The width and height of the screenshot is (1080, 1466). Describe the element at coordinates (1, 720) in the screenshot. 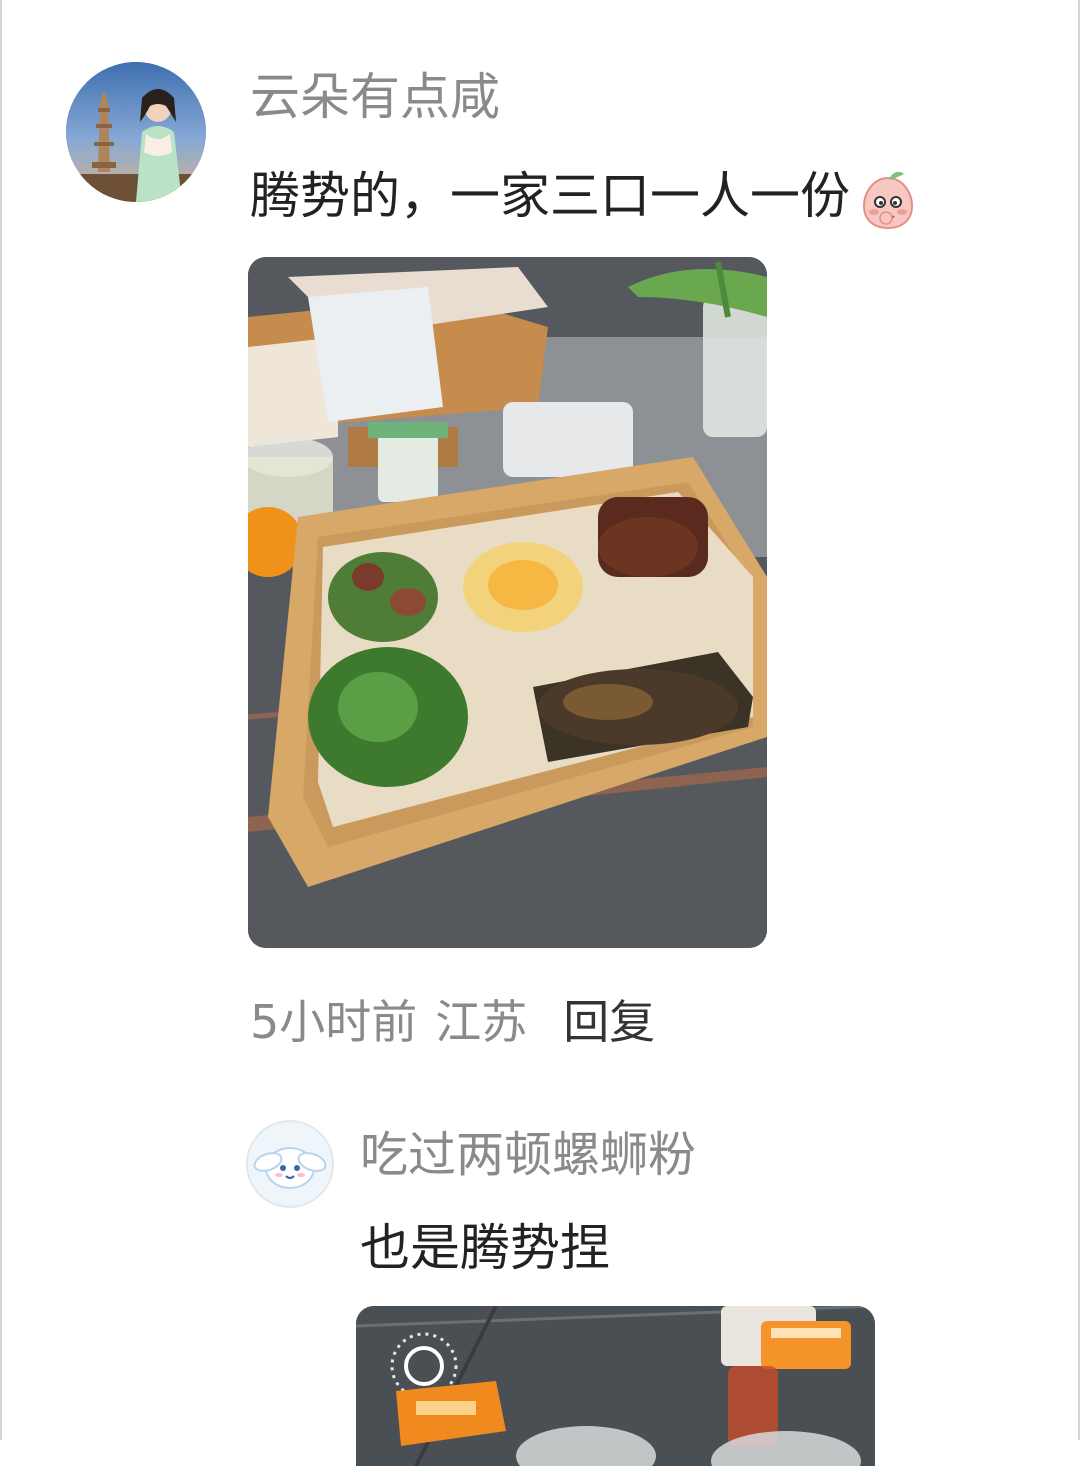

I see `frame-border-left` at that location.